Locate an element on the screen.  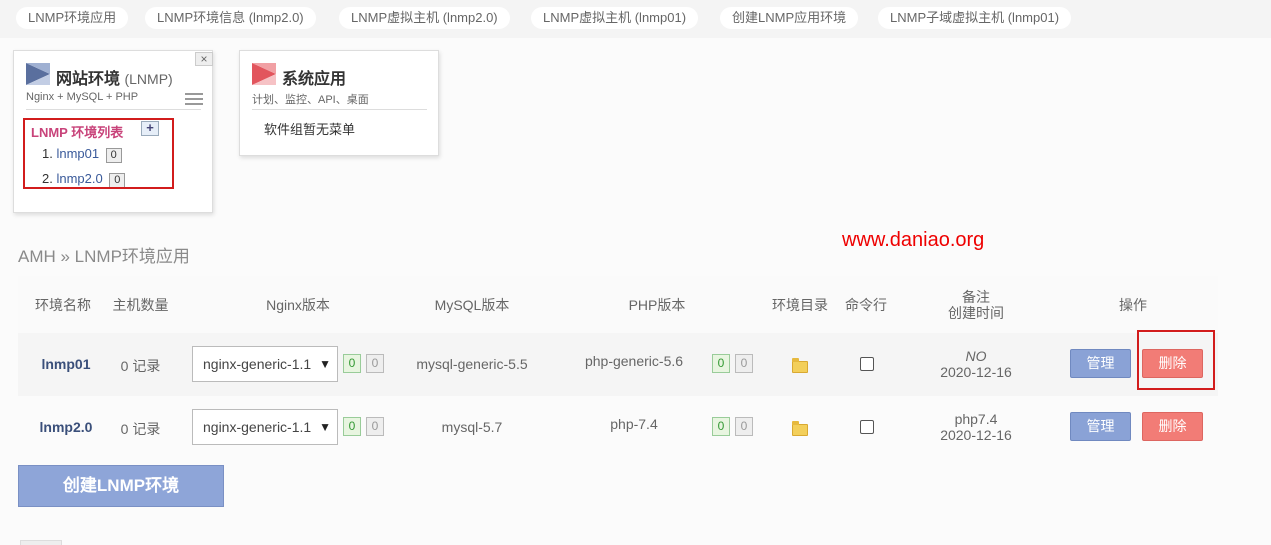
tab-lnmp-info: LNMP环境信息 (lnmp2.0) is located at coordinates (230, 18).